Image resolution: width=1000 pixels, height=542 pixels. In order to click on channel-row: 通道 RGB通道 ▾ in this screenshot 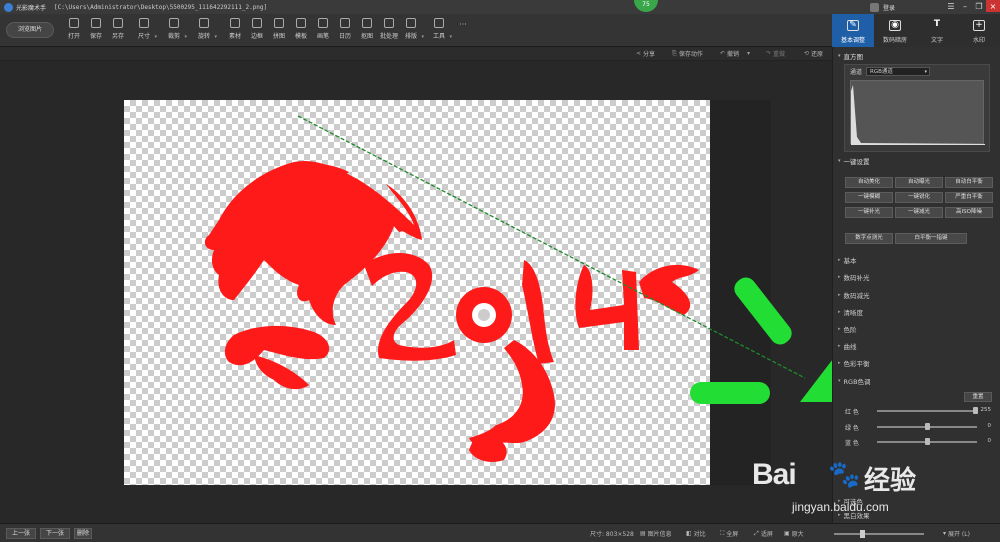, I will do `click(890, 71)`.